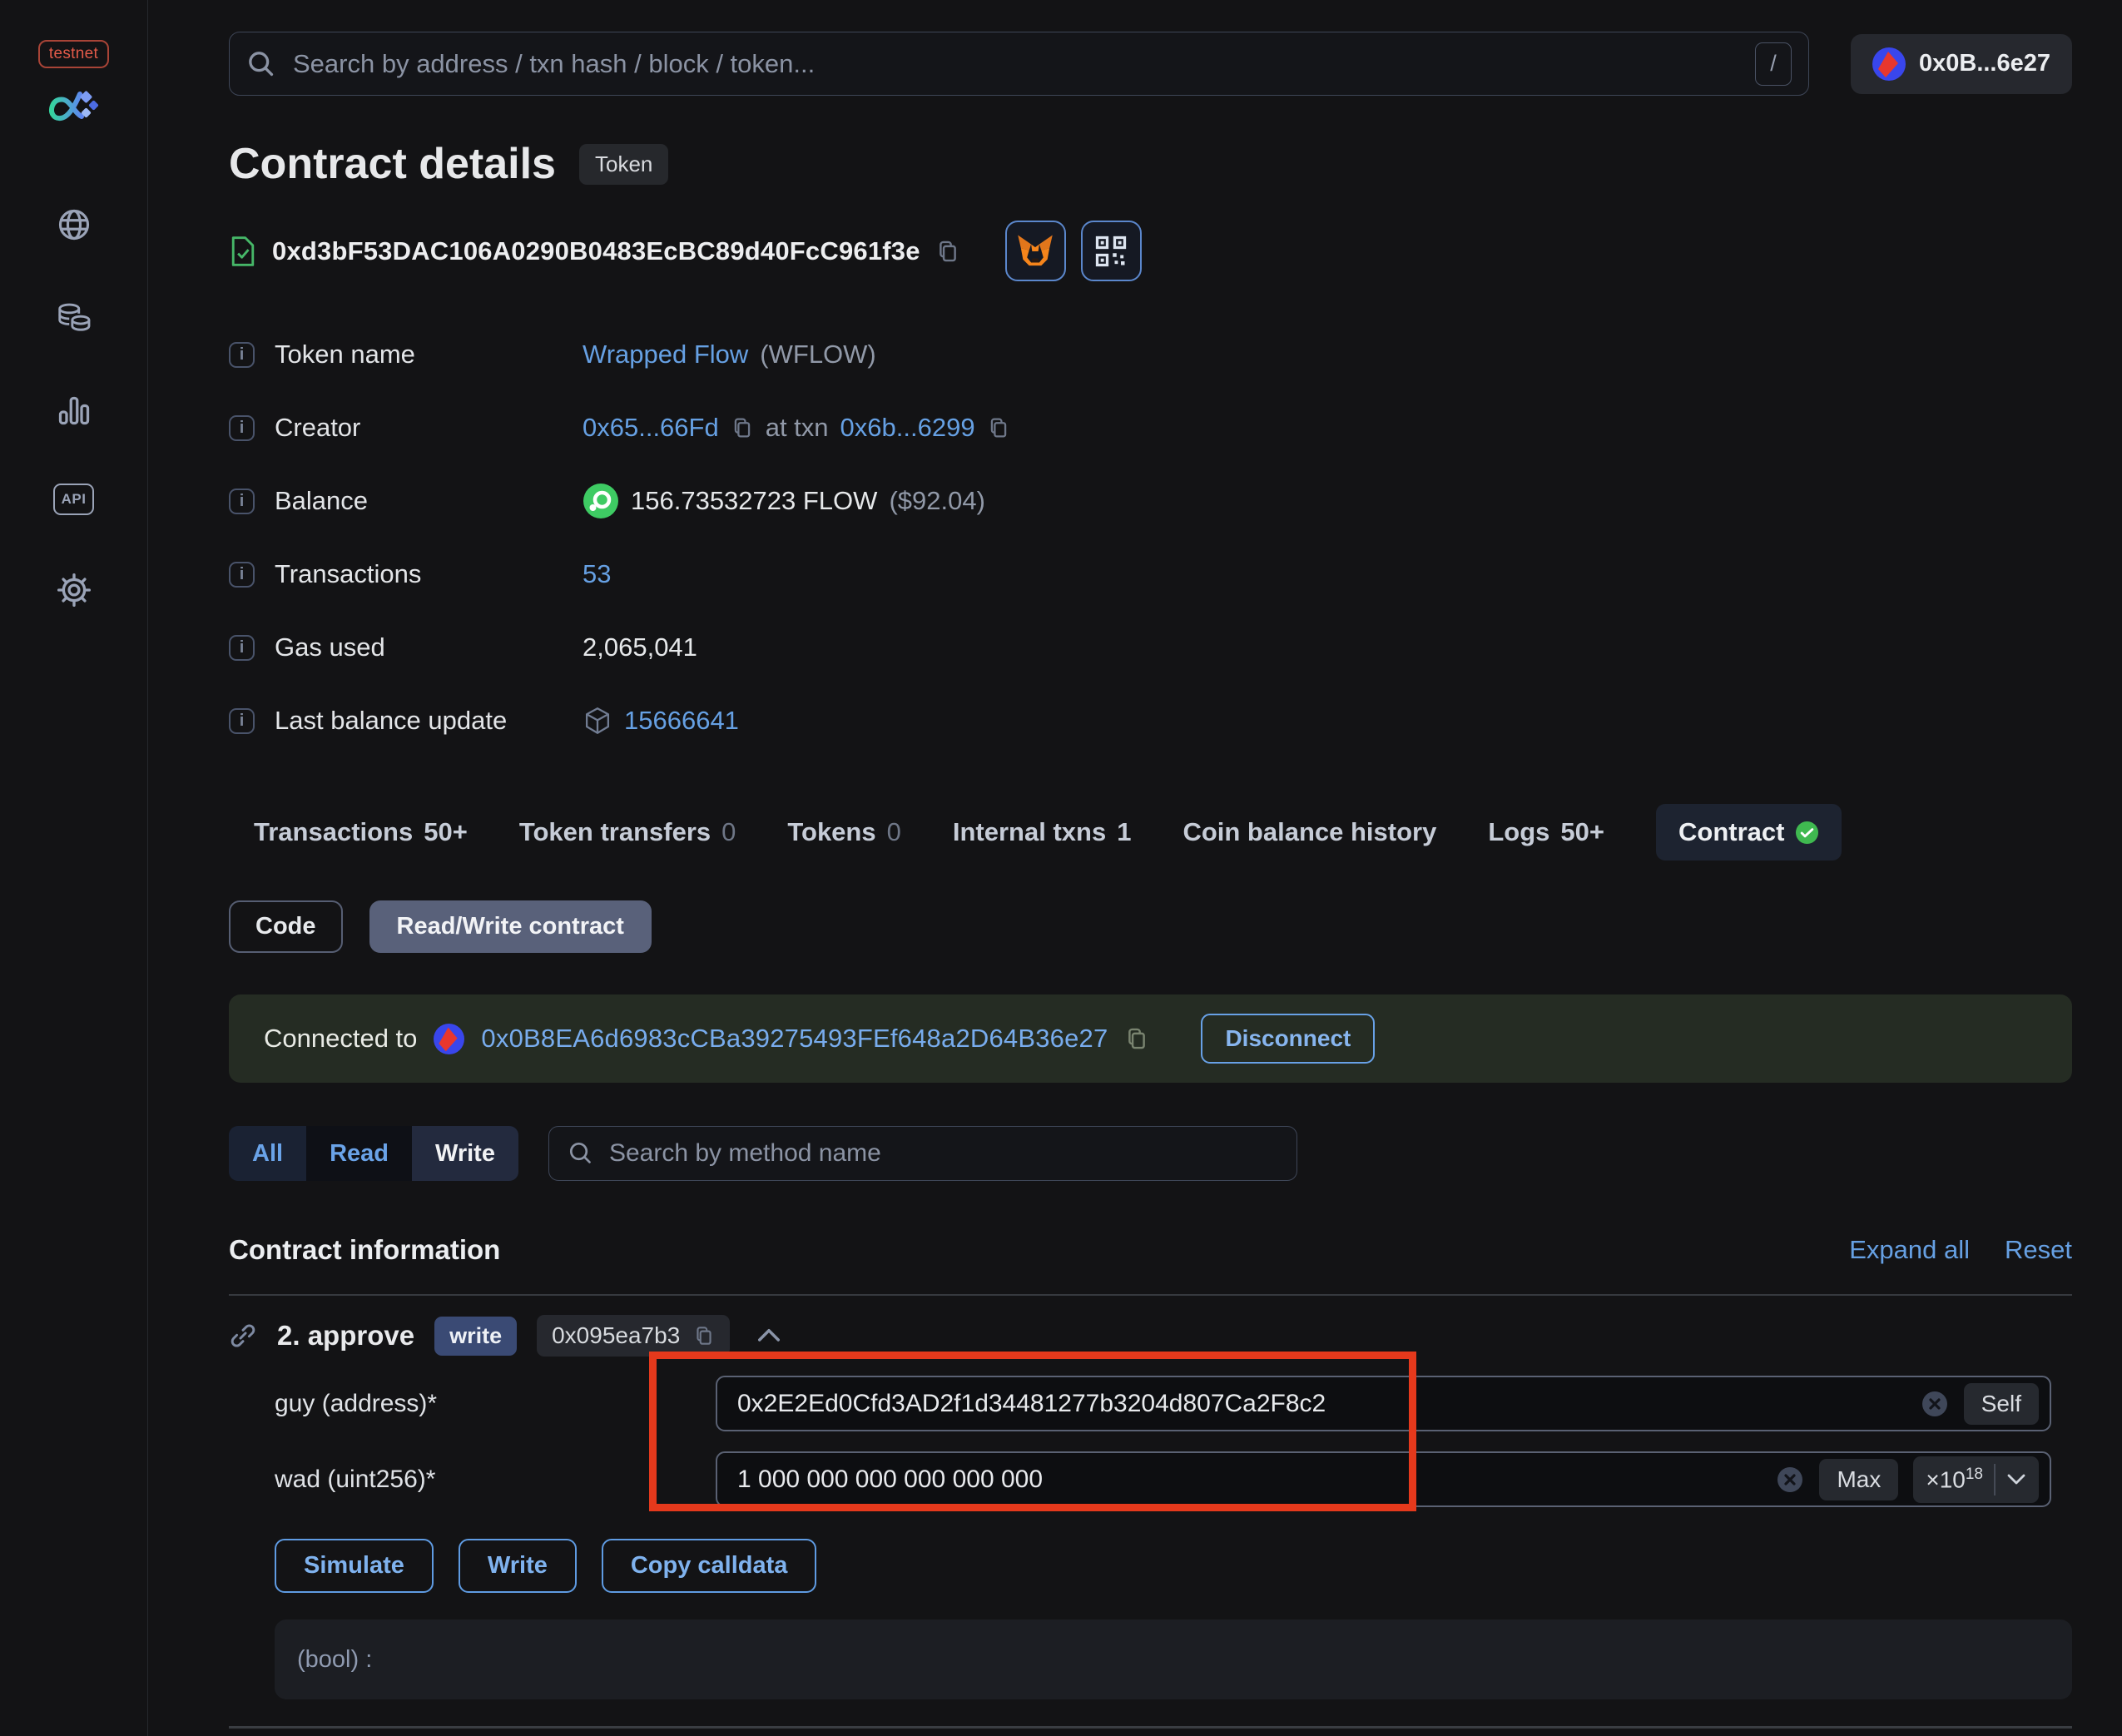 The width and height of the screenshot is (2122, 1736). What do you see at coordinates (704, 1336) in the screenshot?
I see `copy-selector-button` at bounding box center [704, 1336].